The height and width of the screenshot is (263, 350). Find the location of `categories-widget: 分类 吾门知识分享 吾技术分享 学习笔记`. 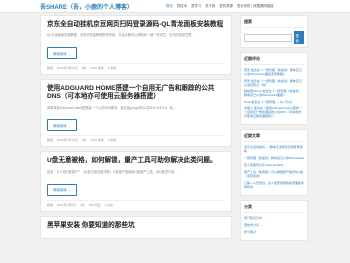

categories-widget: 分类 吾门知识分享 吾技术分享 学习笔记 is located at coordinates (274, 220).